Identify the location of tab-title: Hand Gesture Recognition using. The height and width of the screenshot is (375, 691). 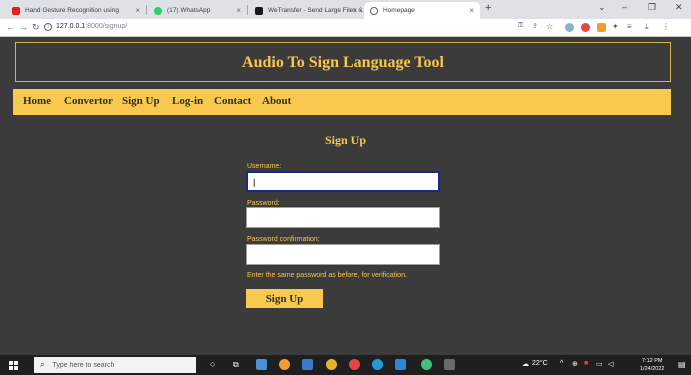
(72, 10).